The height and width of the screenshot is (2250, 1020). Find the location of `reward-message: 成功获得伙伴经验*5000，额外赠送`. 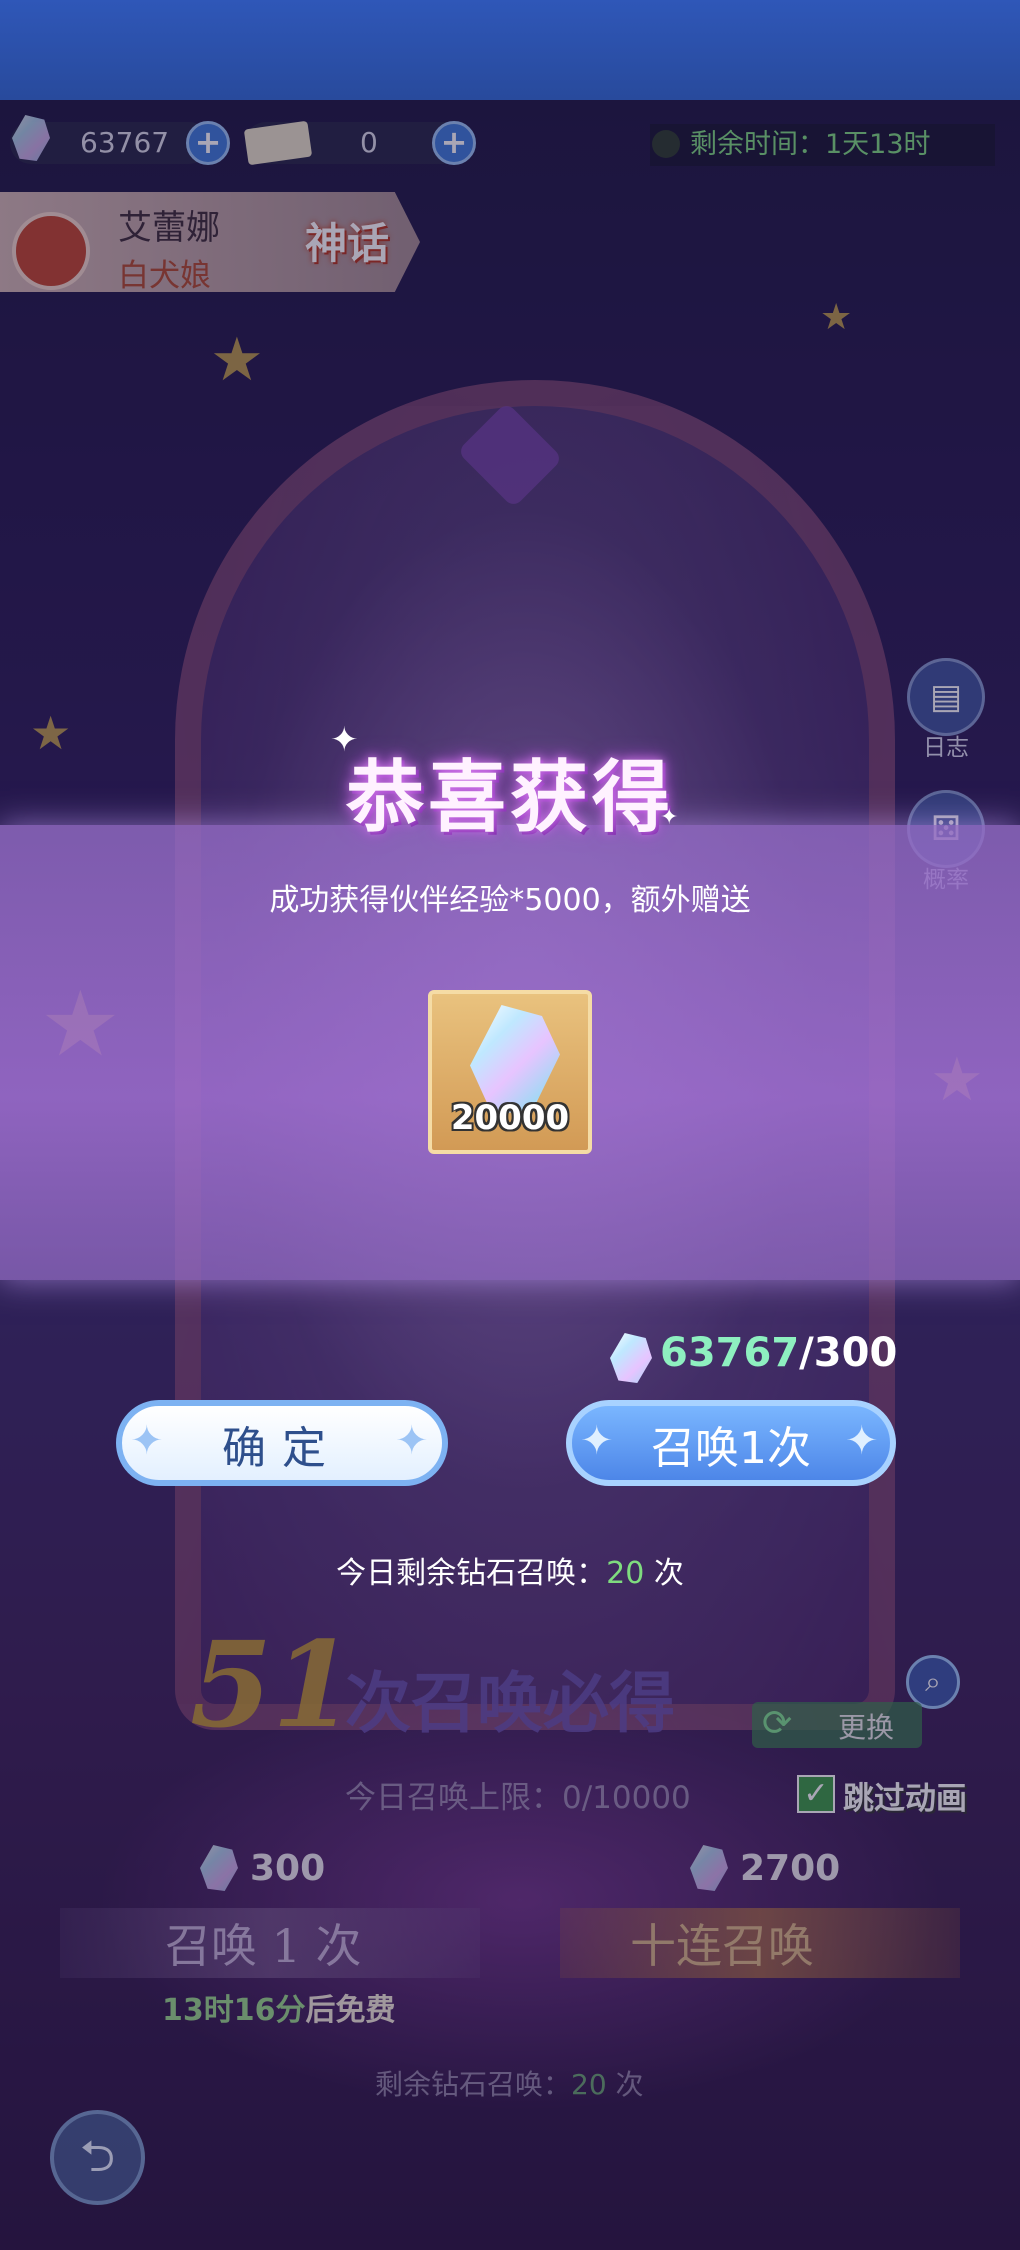

reward-message: 成功获得伙伴经验*5000，额外赠送 is located at coordinates (510, 900).